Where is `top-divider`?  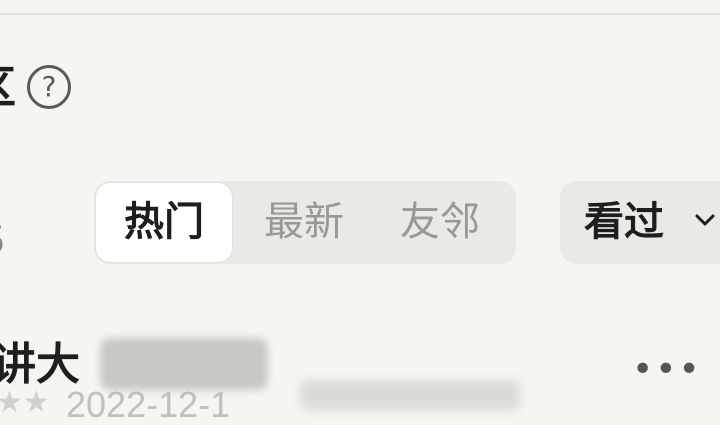
top-divider is located at coordinates (360, 14).